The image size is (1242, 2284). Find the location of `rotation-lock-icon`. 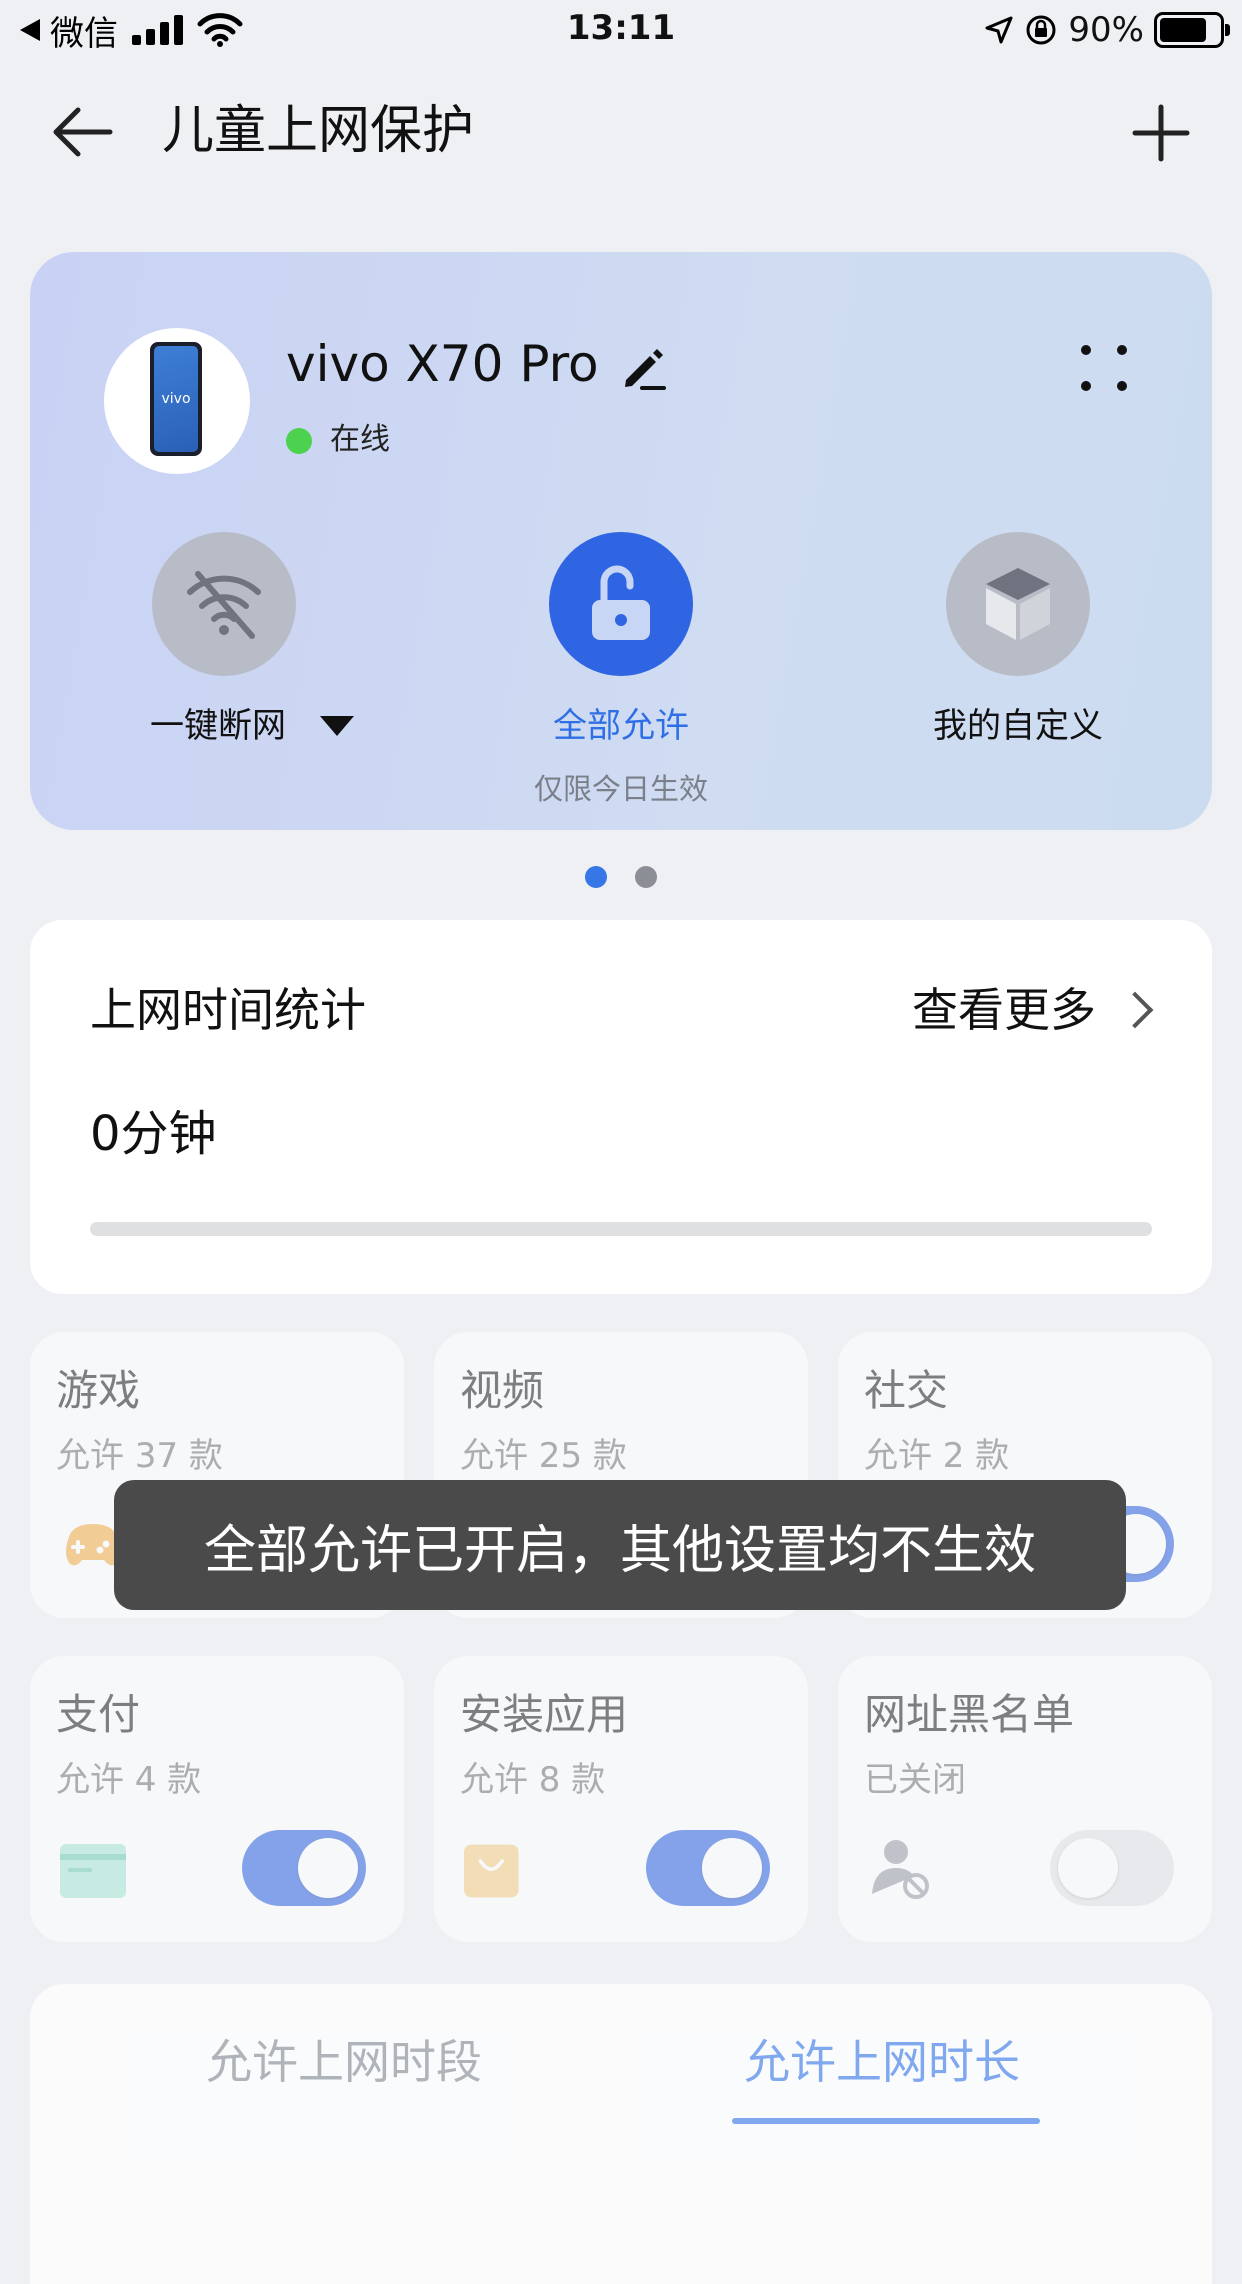

rotation-lock-icon is located at coordinates (1041, 30).